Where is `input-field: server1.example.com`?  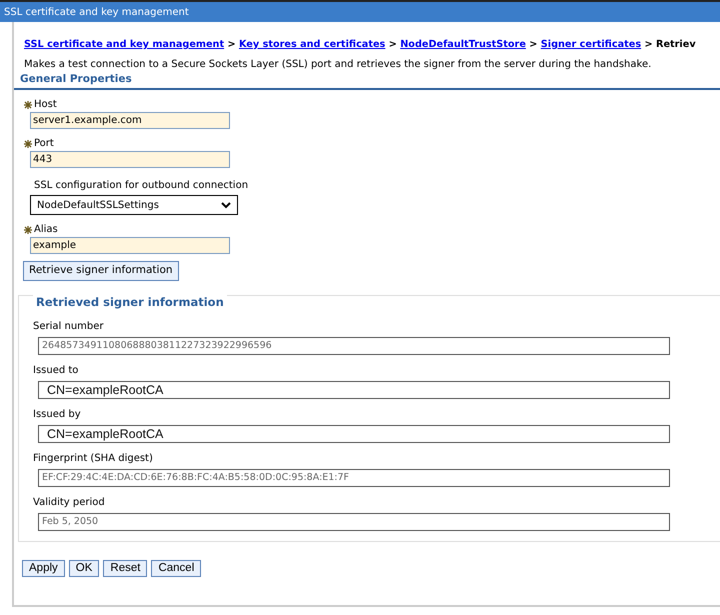 input-field: server1.example.com is located at coordinates (130, 121).